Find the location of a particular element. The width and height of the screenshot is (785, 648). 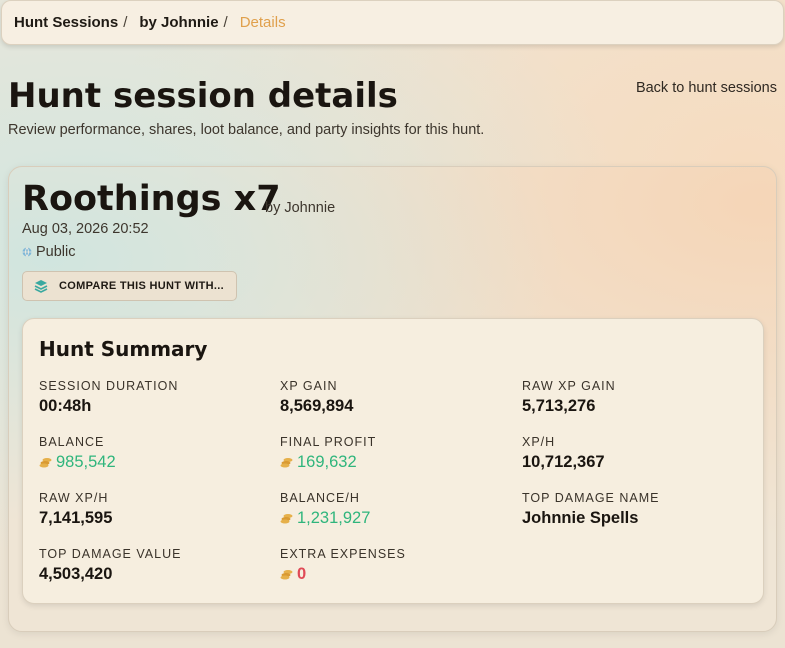

stat-final-profit: FINAL PROFIT 169,632 is located at coordinates (395, 453).